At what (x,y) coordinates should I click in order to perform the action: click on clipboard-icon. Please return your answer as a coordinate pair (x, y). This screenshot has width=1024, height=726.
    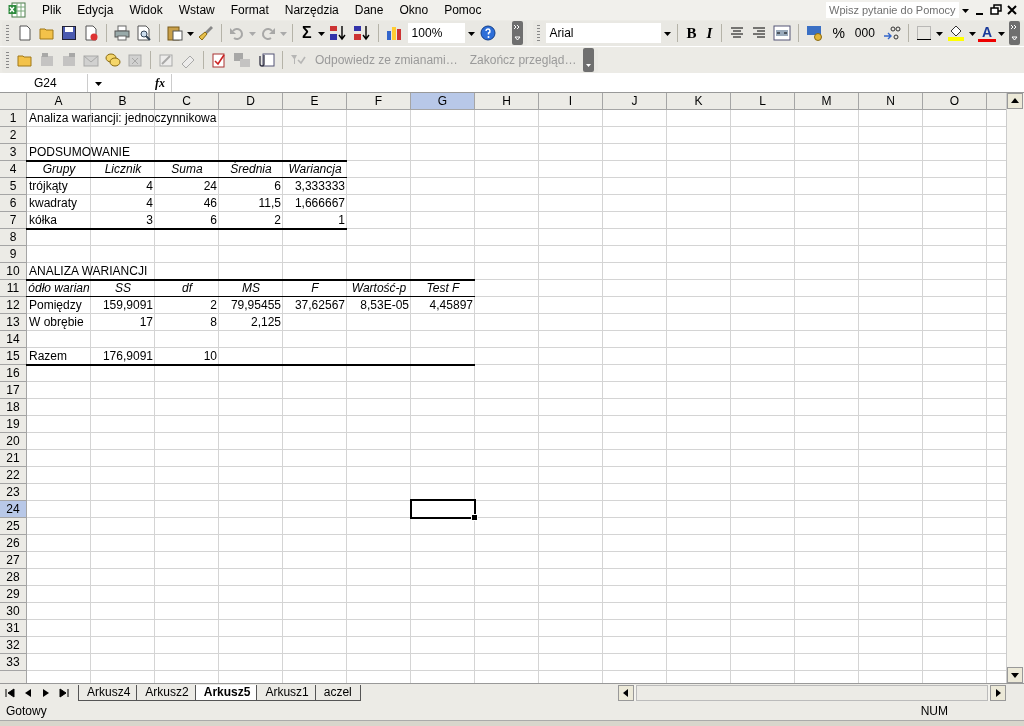
    Looking at the image, I should click on (175, 33).